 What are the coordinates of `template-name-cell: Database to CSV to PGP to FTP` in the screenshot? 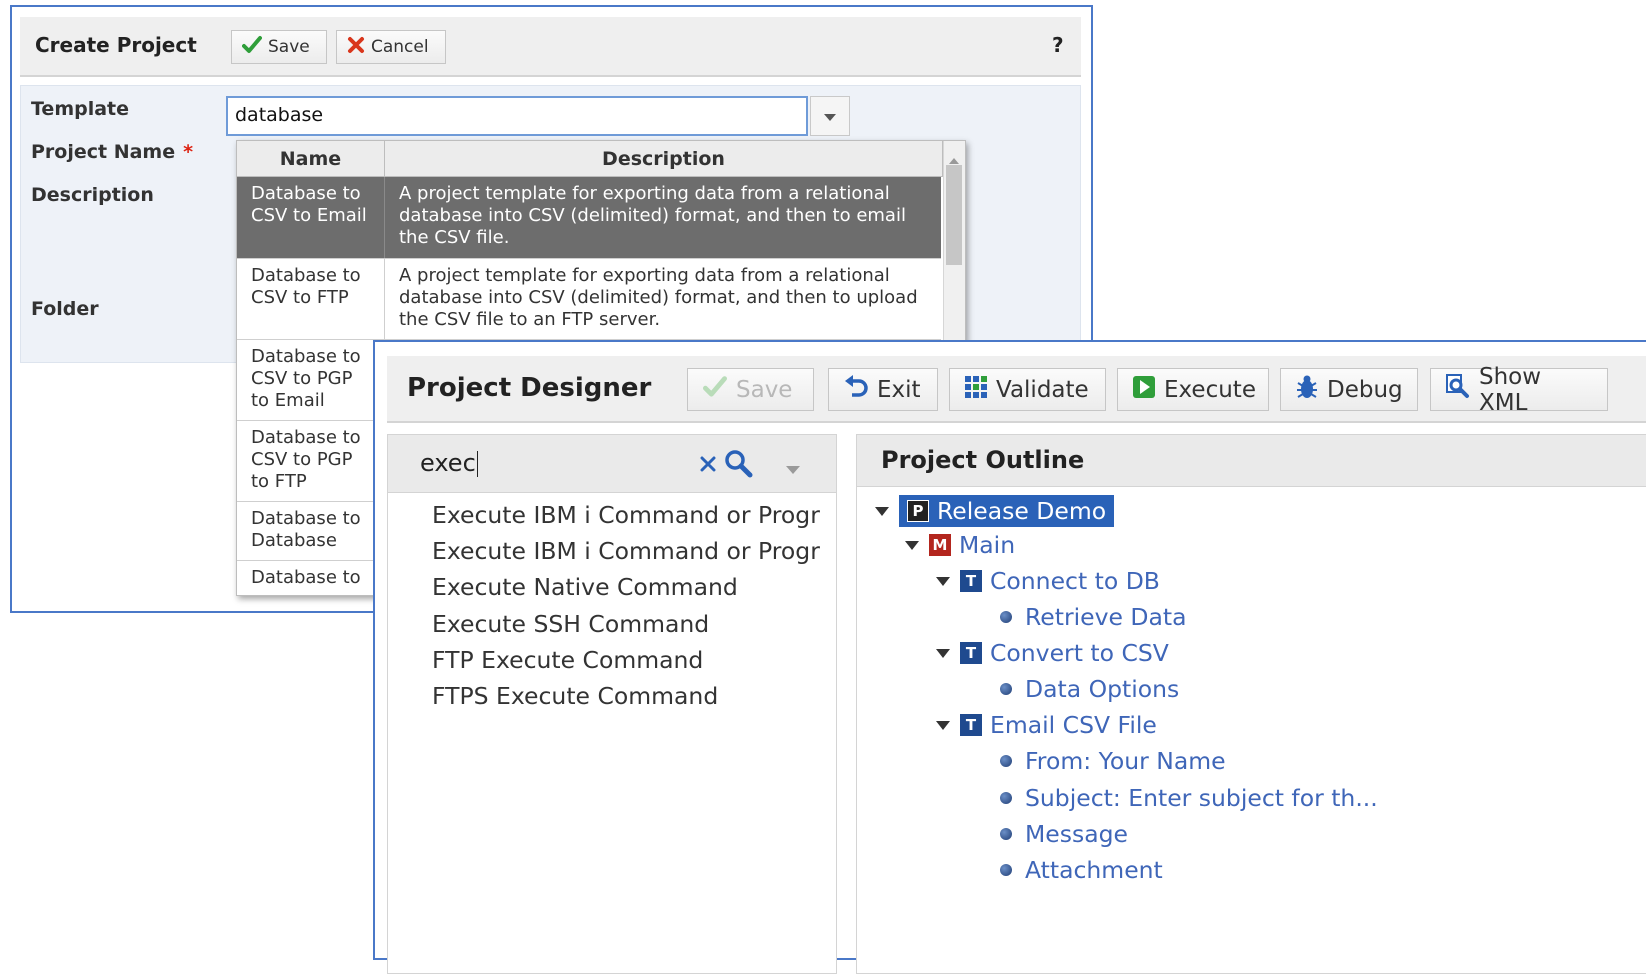 It's located at (311, 461).